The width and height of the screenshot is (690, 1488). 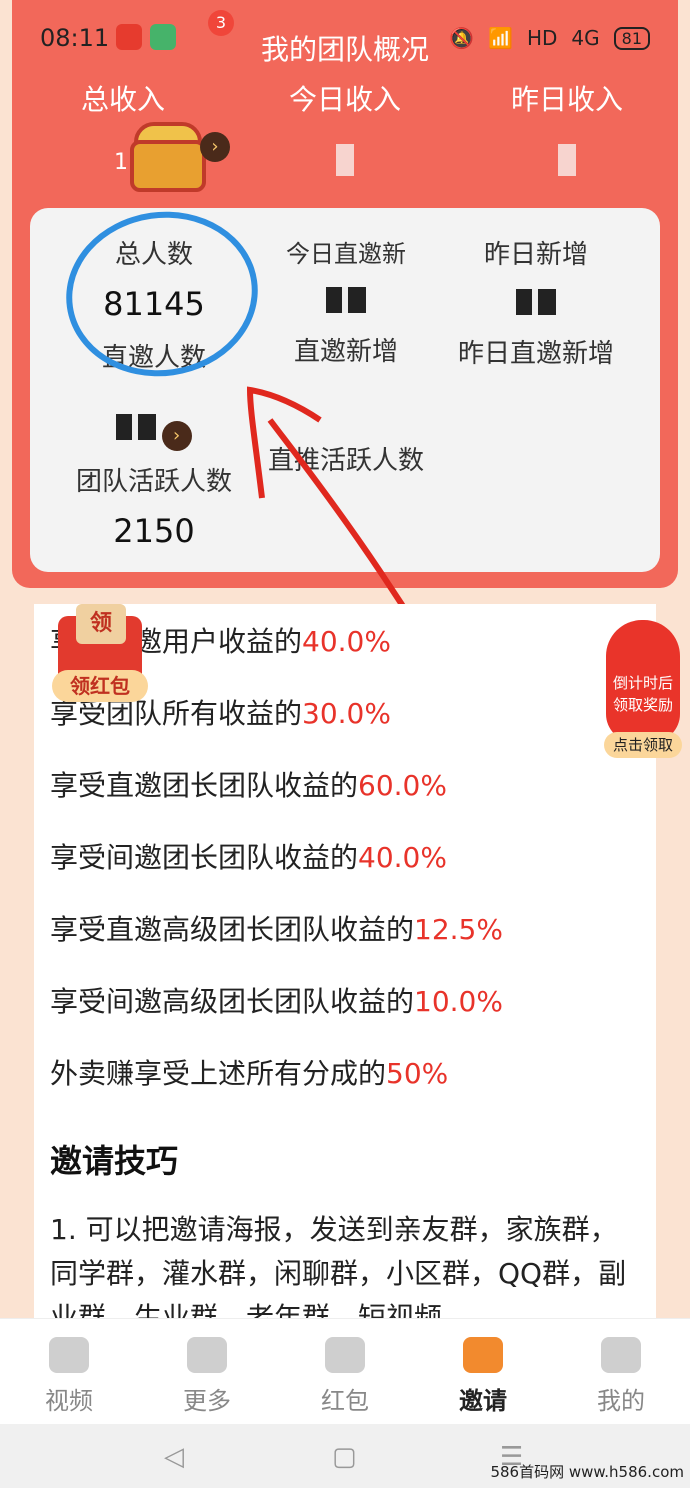 I want to click on benefit-line: 享受间邀高级团长团队收益的10.0%, so click(x=276, y=1001).